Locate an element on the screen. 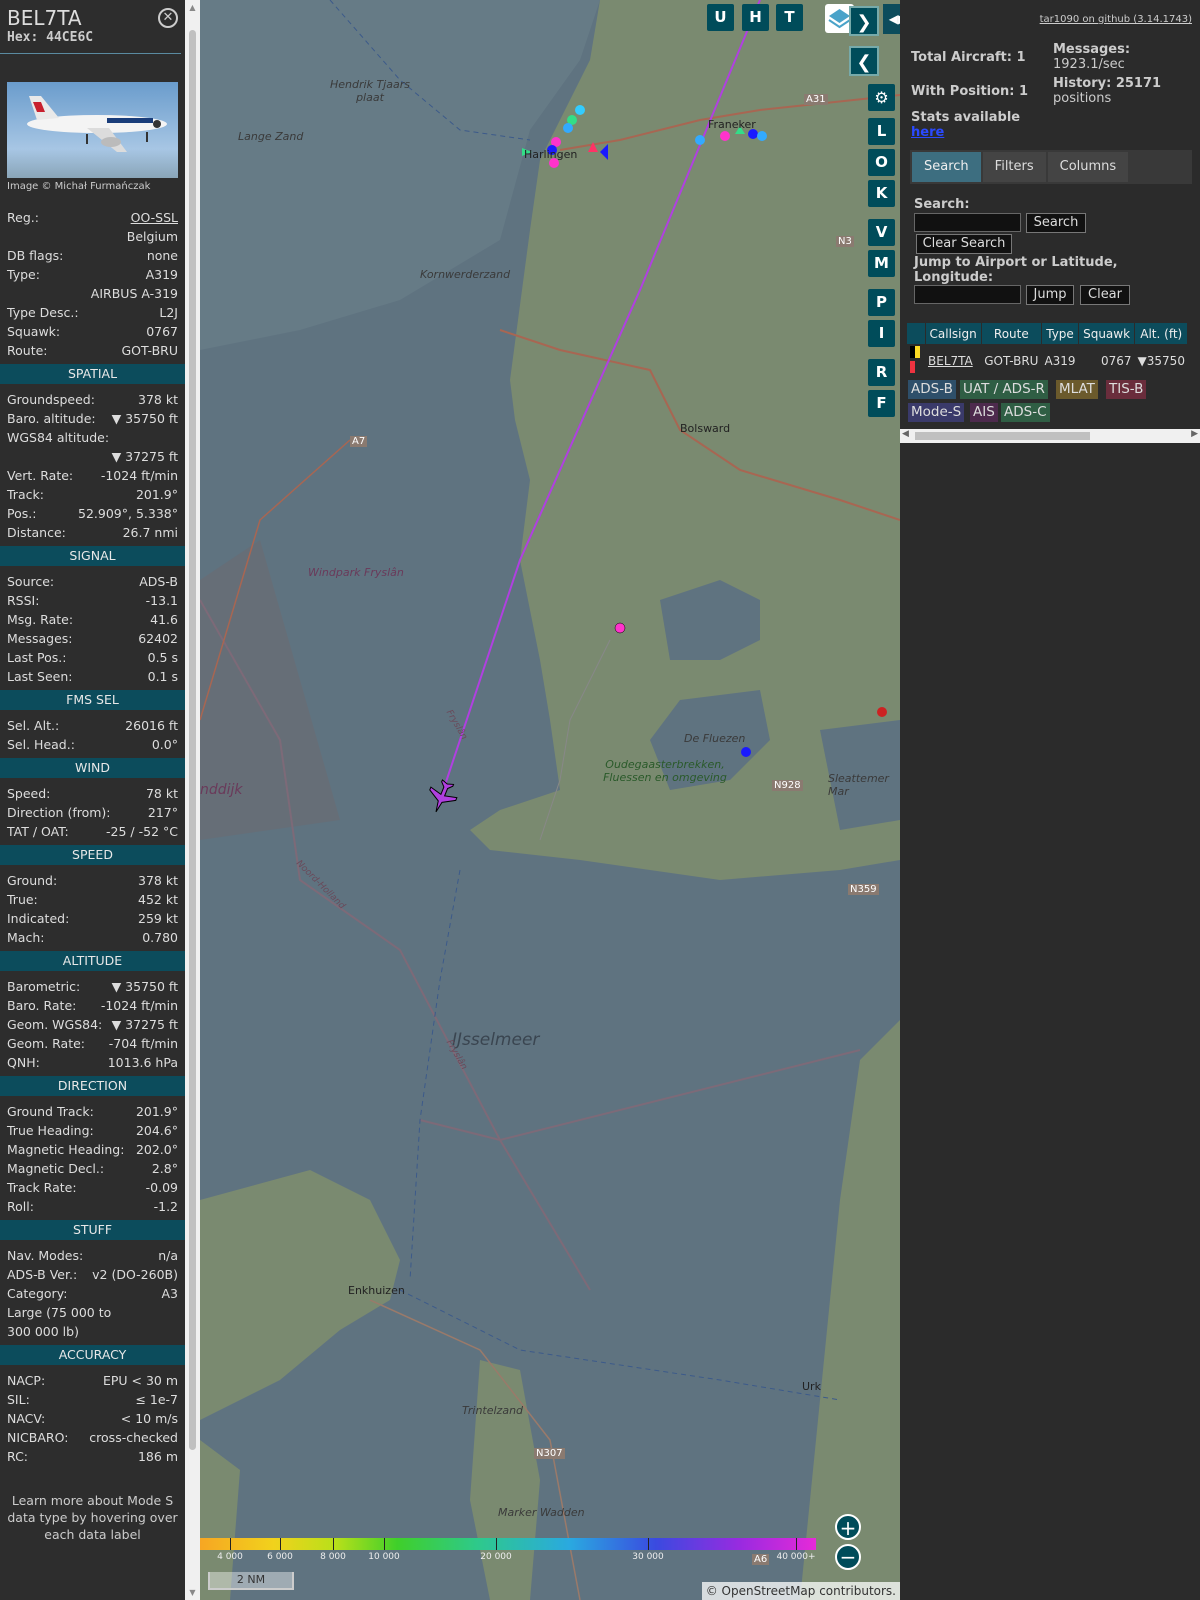 The image size is (1200, 1600). info-row: QNH: 1013.6 hPa is located at coordinates (92, 1062).